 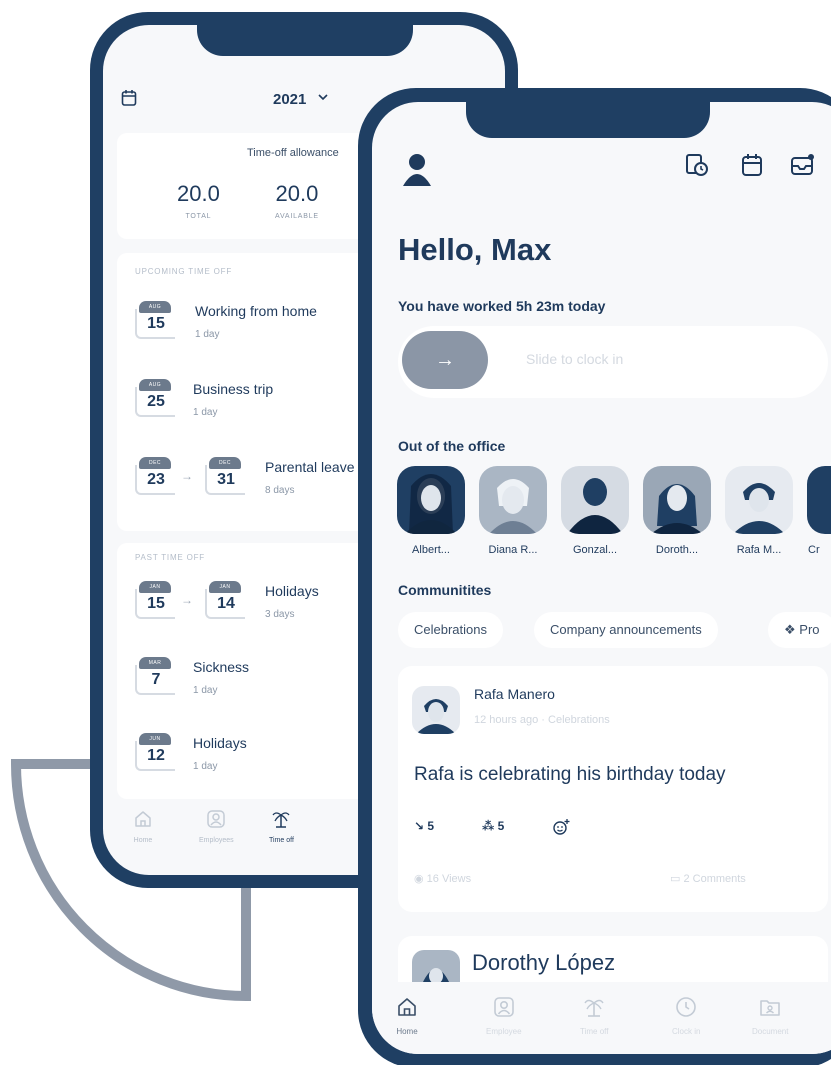 I want to click on megaphone-icon: ❖, so click(x=792, y=629).